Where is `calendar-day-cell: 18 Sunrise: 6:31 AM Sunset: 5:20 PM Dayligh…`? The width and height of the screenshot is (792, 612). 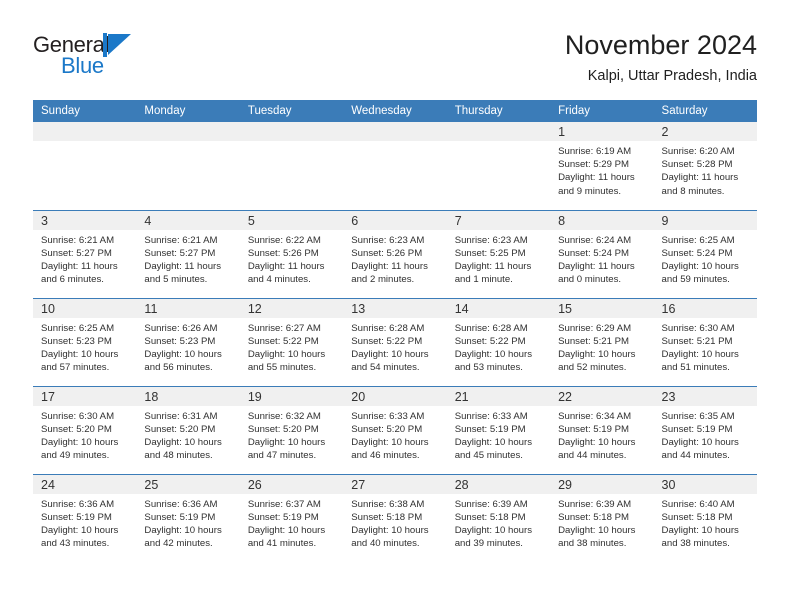
calendar-day-cell: 18 Sunrise: 6:31 AM Sunset: 5:20 PM Dayligh… is located at coordinates (188, 429).